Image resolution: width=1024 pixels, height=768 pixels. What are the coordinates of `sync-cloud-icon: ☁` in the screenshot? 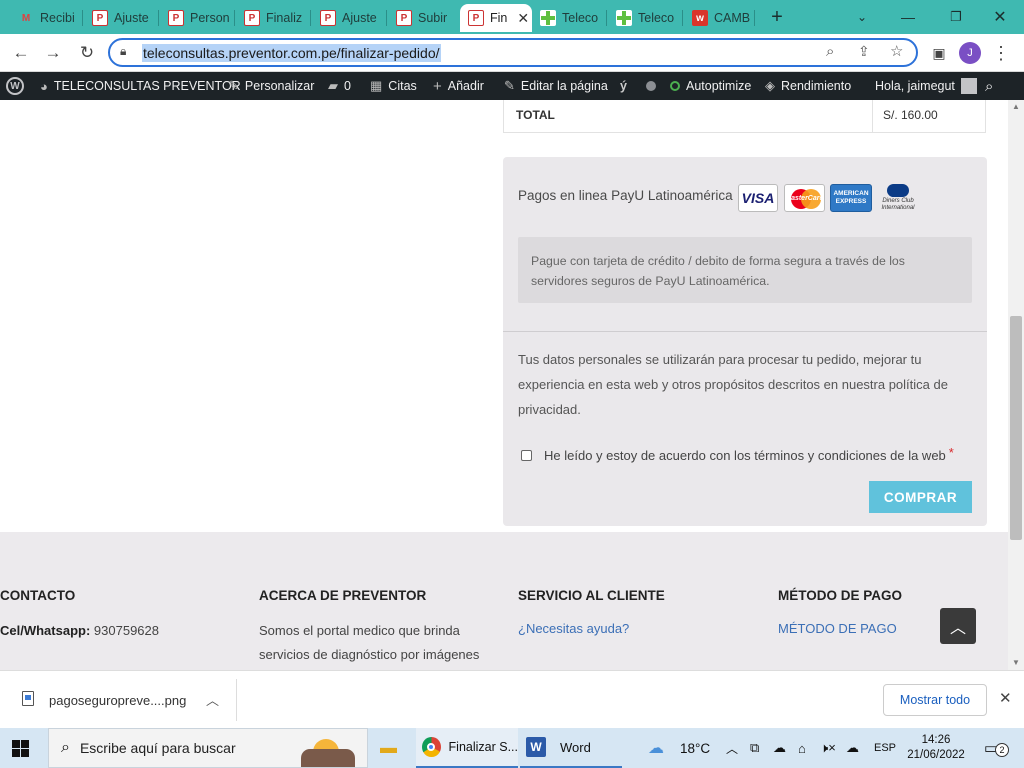 It's located at (852, 748).